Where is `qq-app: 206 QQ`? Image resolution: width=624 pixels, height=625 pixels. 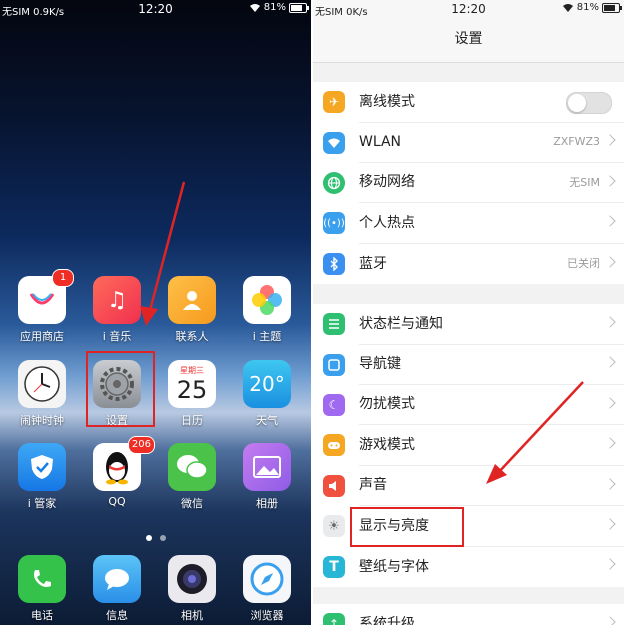 qq-app: 206 QQ is located at coordinates (117, 472).